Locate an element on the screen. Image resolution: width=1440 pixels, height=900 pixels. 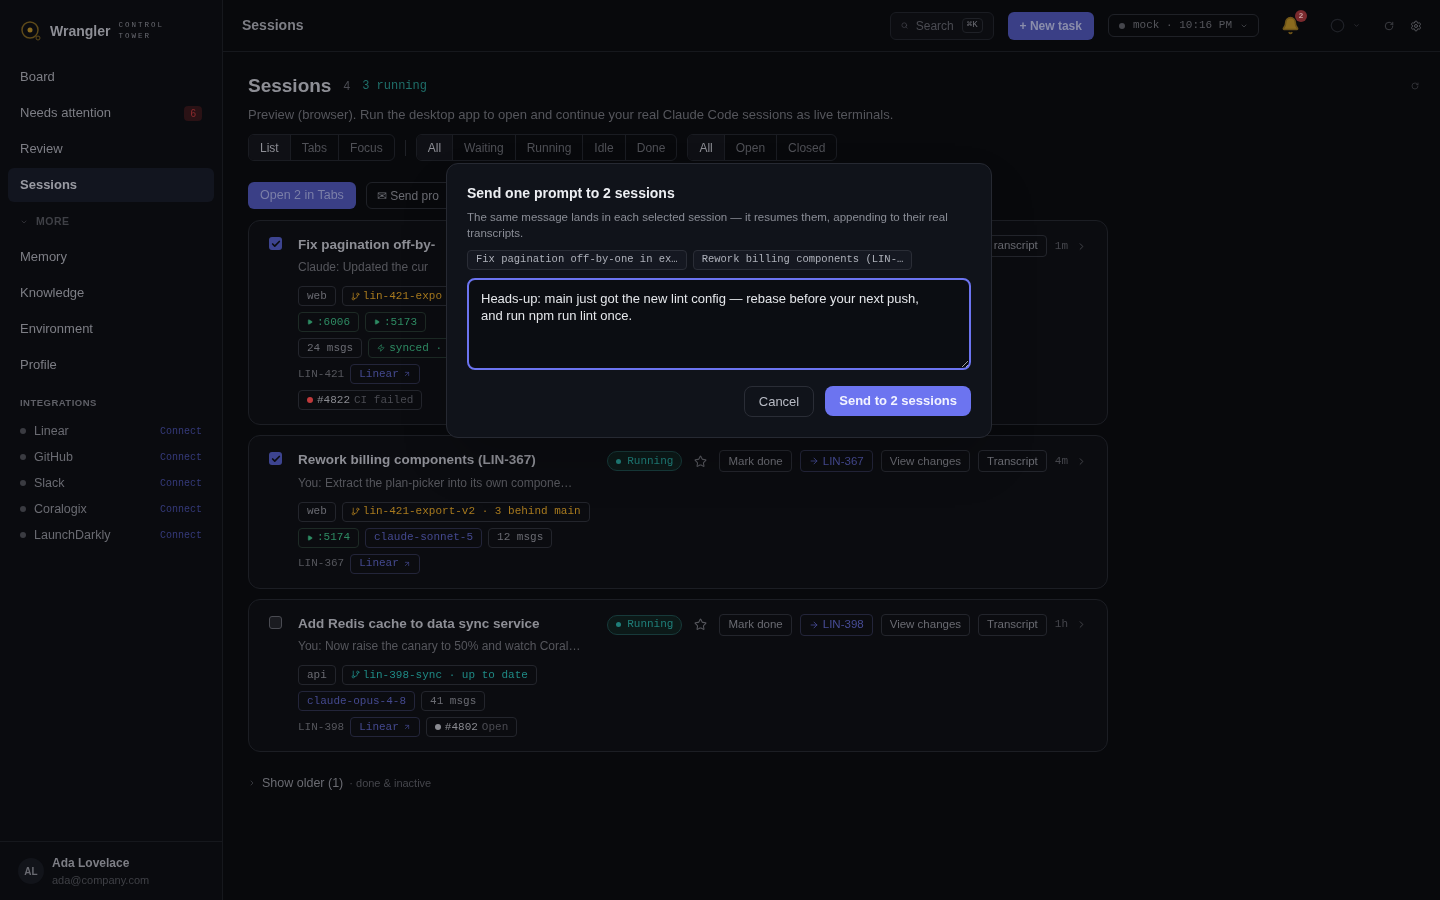
port-tag: :6006 is located at coordinates (328, 322).